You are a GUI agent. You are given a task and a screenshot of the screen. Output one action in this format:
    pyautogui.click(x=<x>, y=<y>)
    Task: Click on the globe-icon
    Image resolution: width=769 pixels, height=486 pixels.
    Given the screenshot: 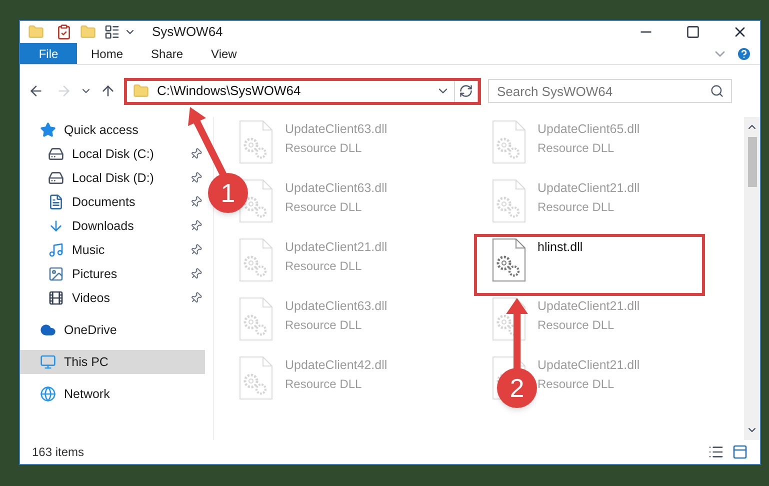 What is the action you would take?
    pyautogui.click(x=48, y=394)
    